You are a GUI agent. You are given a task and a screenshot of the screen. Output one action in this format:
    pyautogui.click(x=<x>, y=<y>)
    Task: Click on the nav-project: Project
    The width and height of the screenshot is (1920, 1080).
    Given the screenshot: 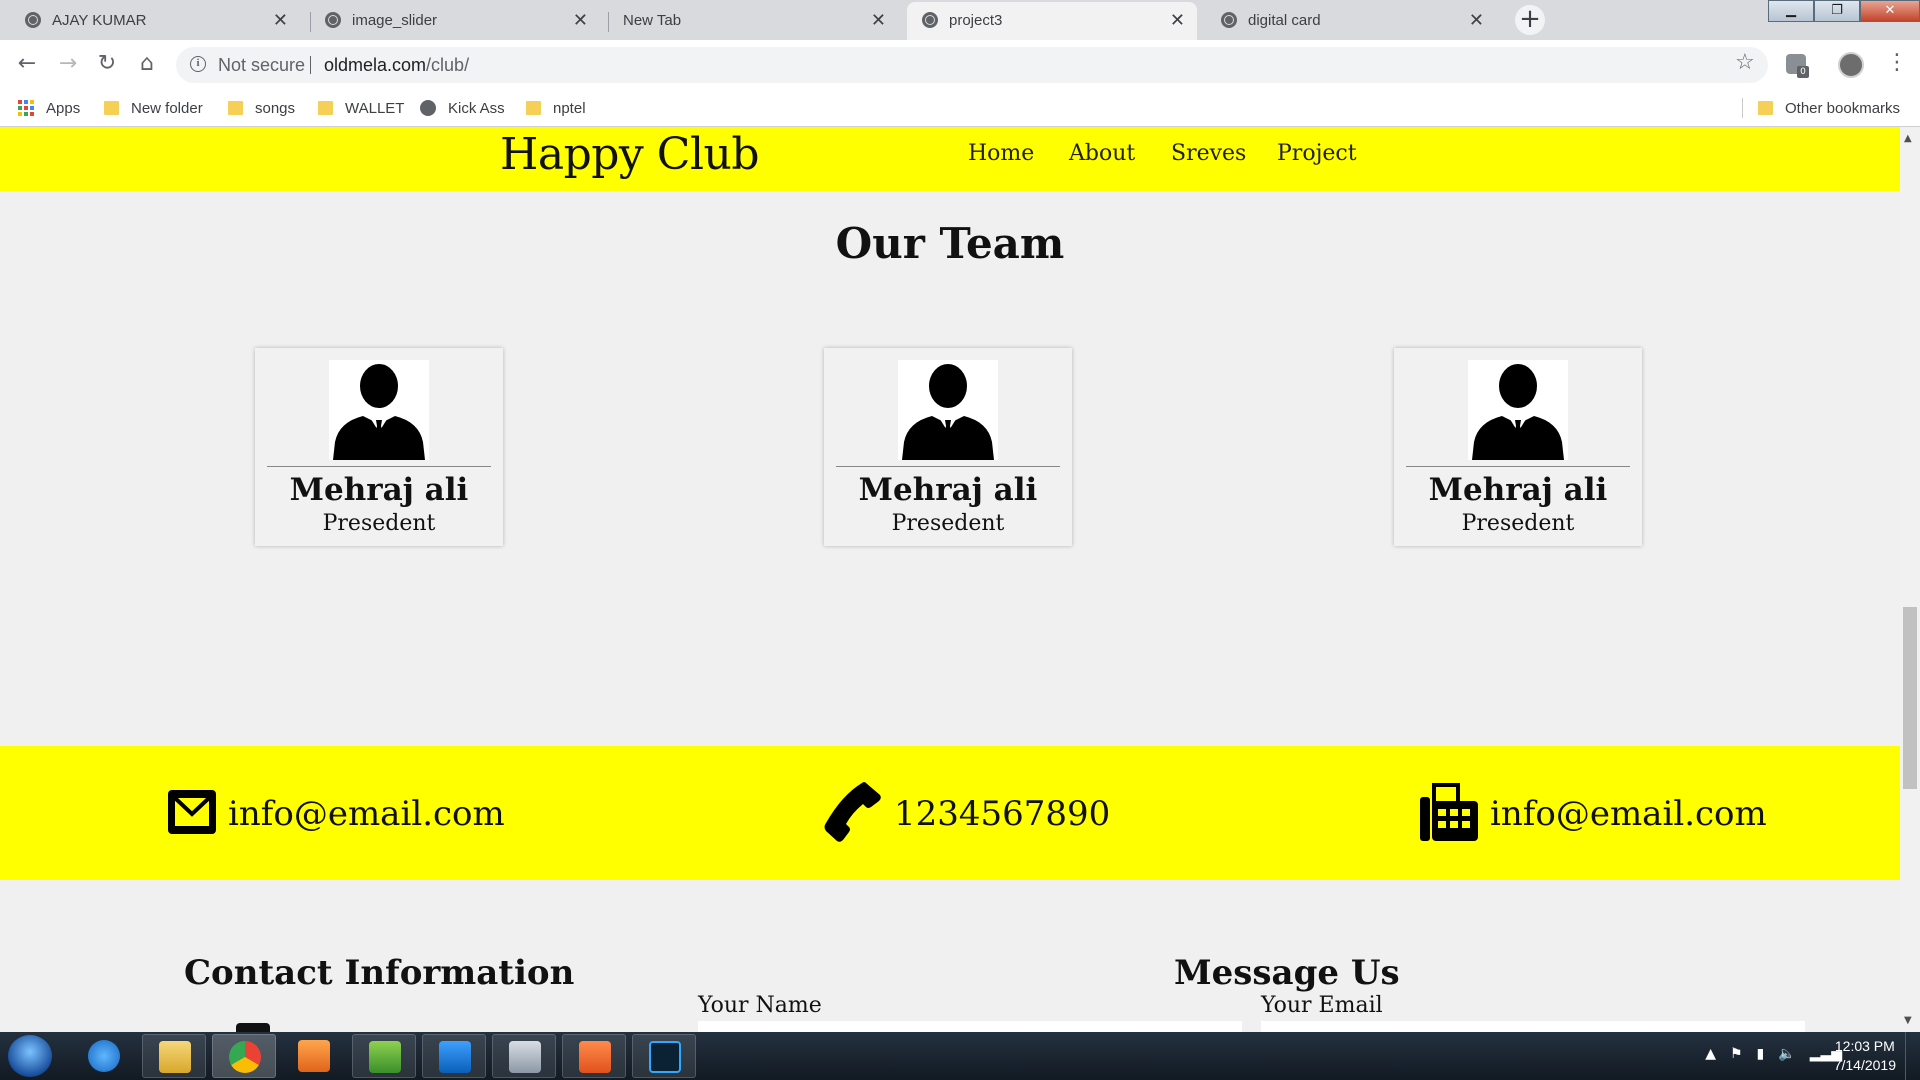 What is the action you would take?
    pyautogui.click(x=1317, y=153)
    